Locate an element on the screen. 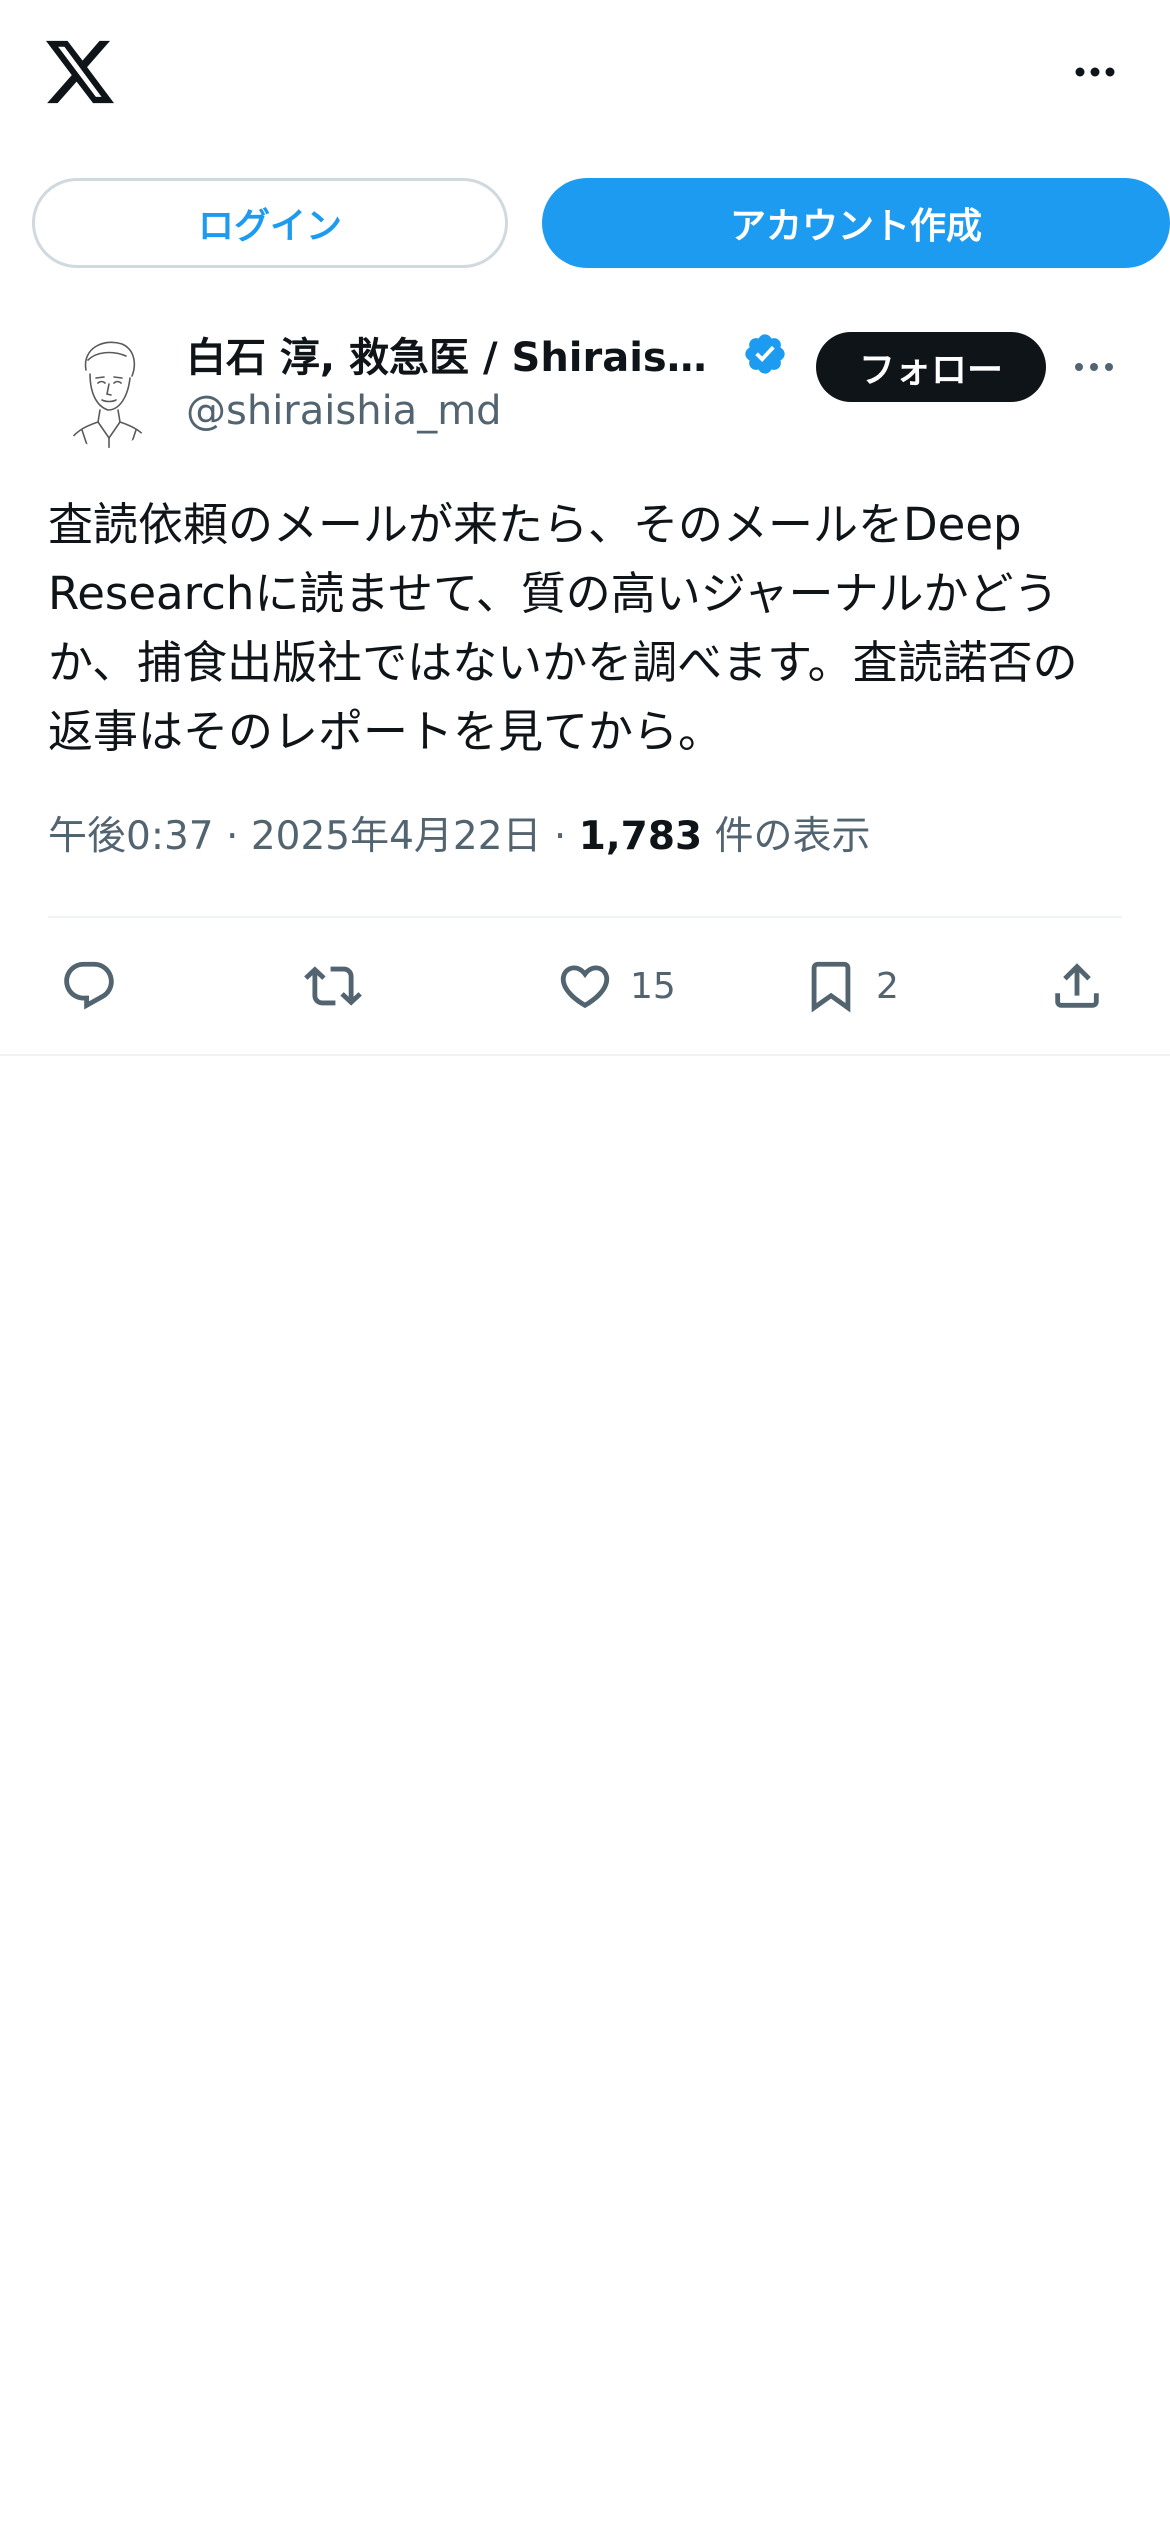  views-label: 件の表示 is located at coordinates (792, 836).